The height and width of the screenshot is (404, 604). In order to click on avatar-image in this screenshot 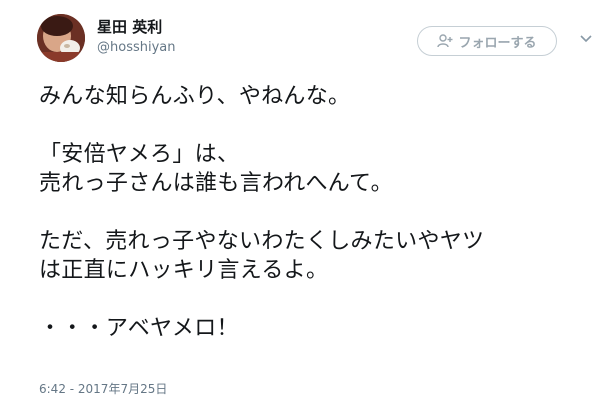, I will do `click(61, 38)`.